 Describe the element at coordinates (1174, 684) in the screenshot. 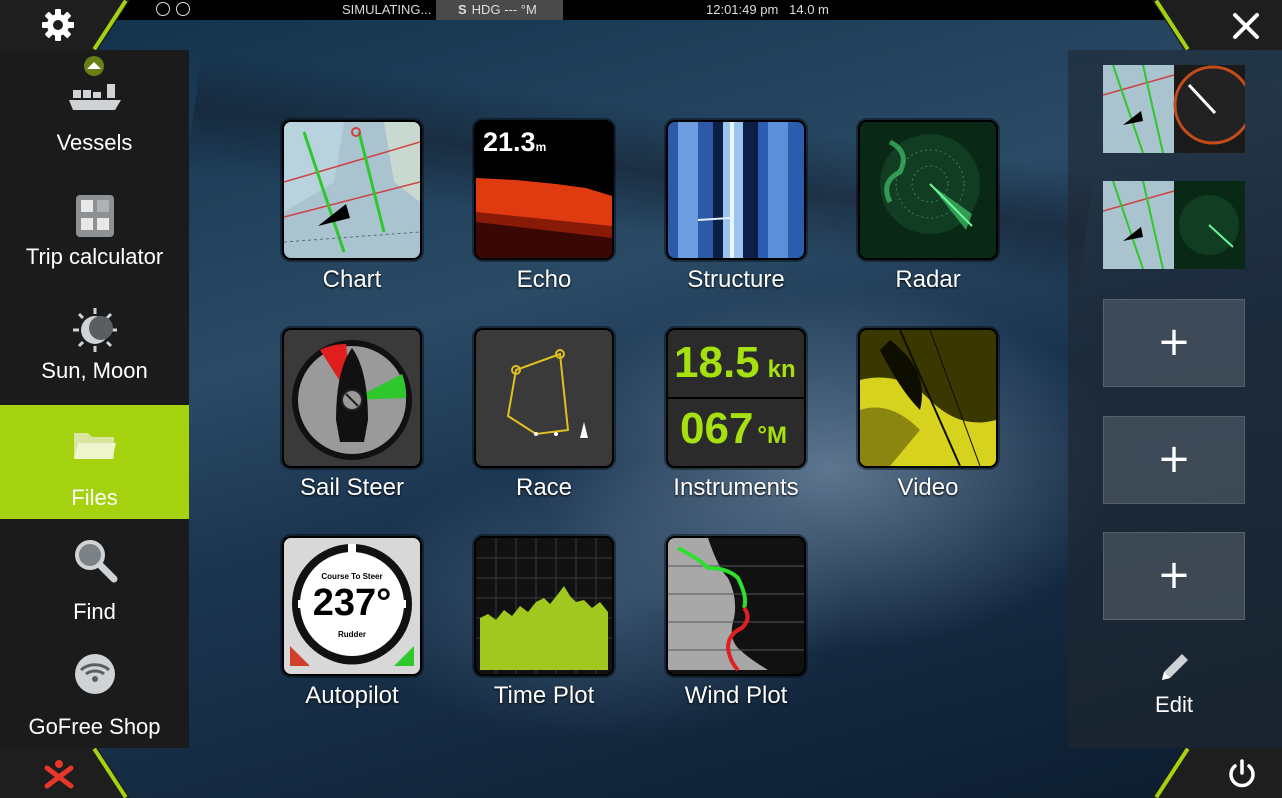

I see `edit-favorites-button: Edit` at that location.